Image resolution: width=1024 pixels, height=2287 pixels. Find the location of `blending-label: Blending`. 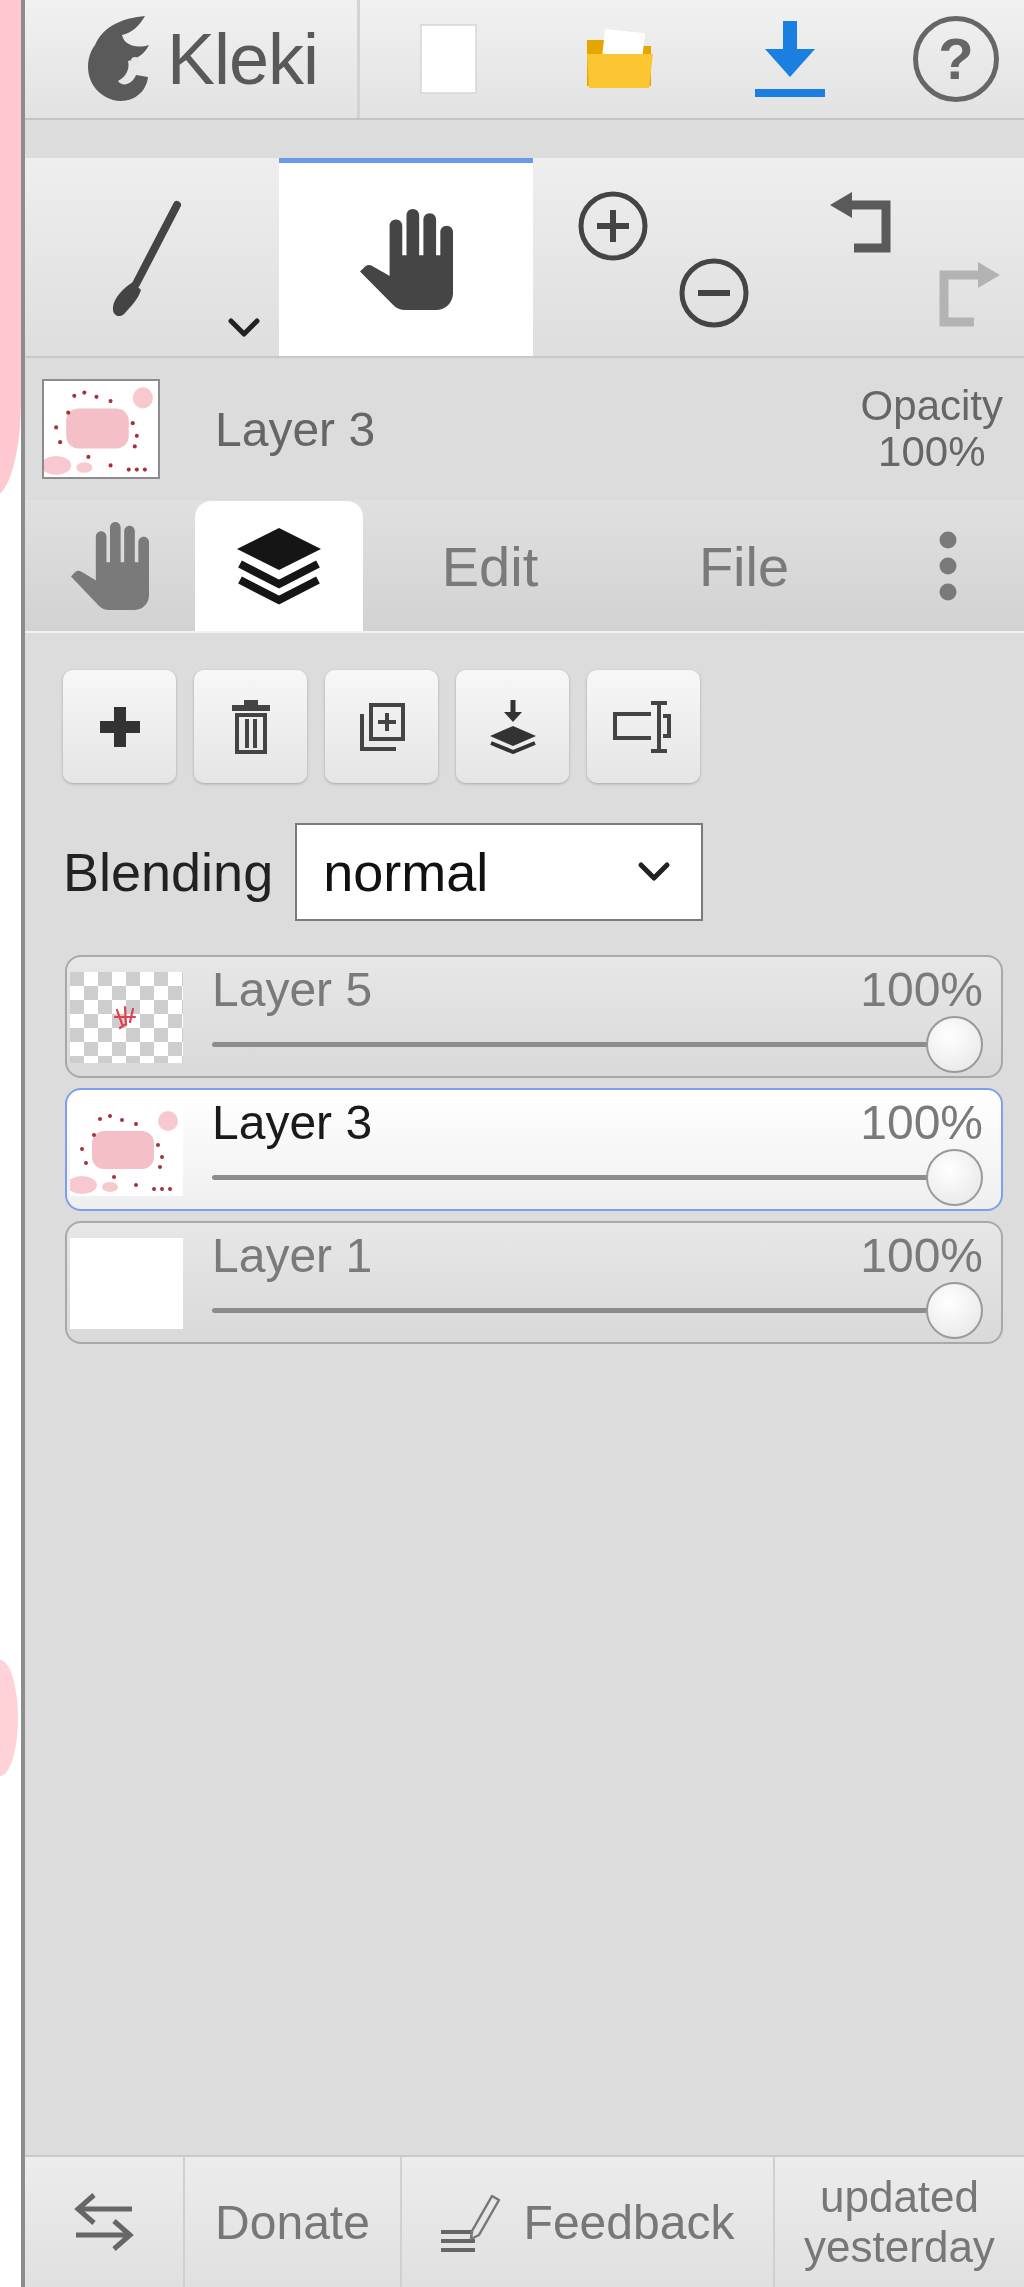

blending-label: Blending is located at coordinates (168, 872).